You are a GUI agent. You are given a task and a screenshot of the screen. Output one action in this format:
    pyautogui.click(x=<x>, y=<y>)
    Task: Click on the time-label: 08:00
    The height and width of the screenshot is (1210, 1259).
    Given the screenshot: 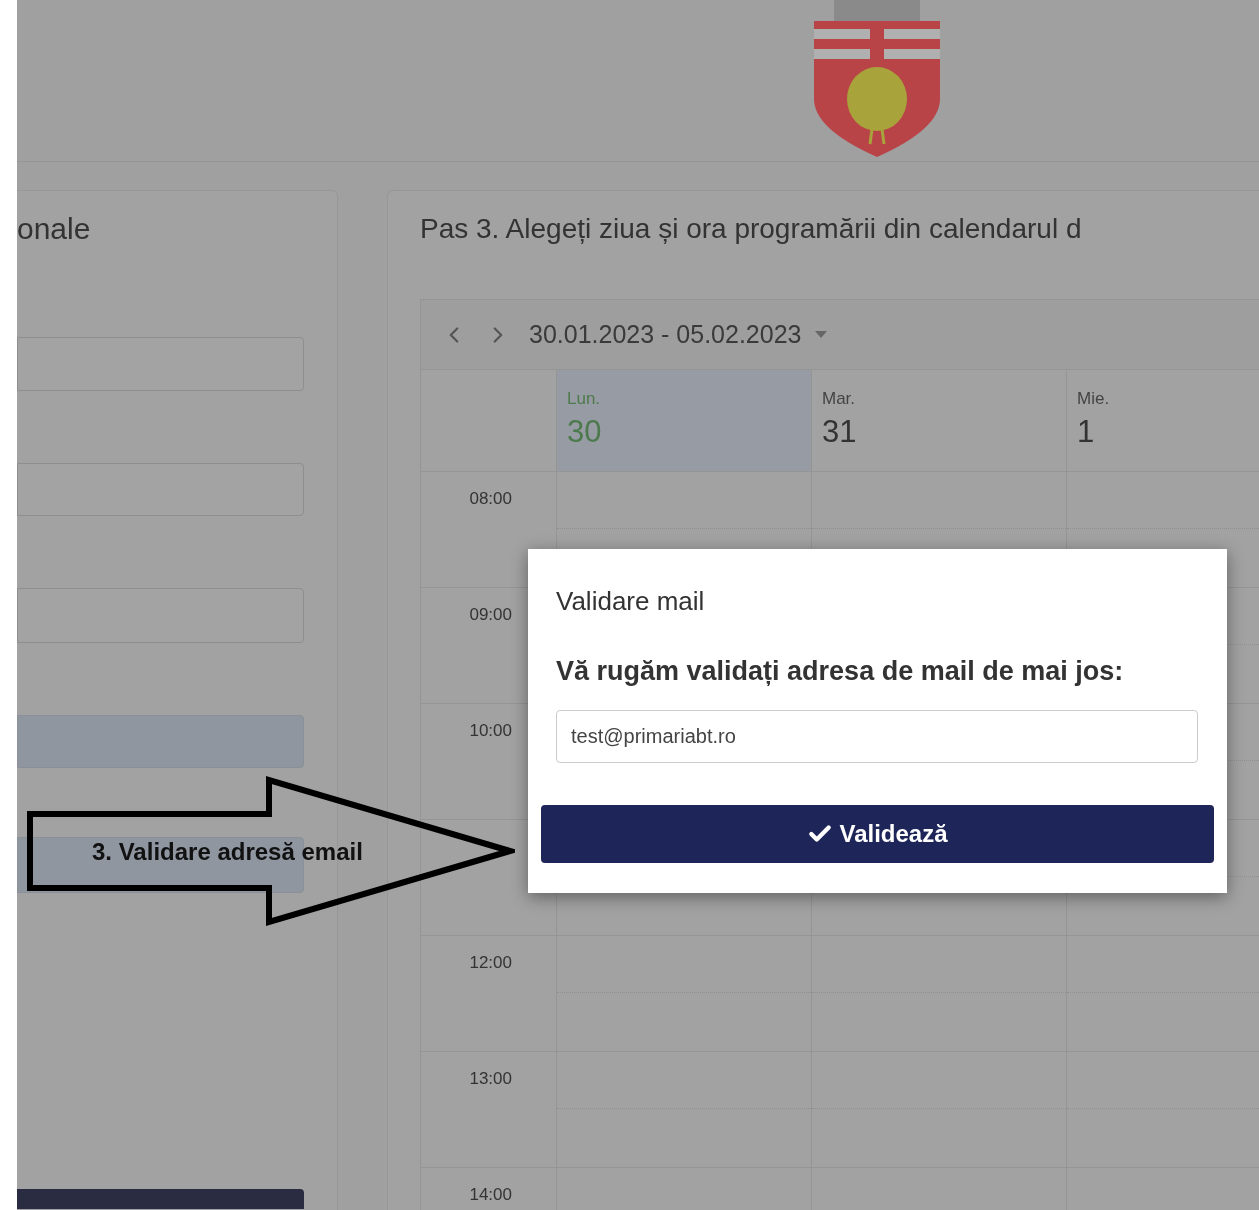 What is the action you would take?
    pyautogui.click(x=490, y=499)
    